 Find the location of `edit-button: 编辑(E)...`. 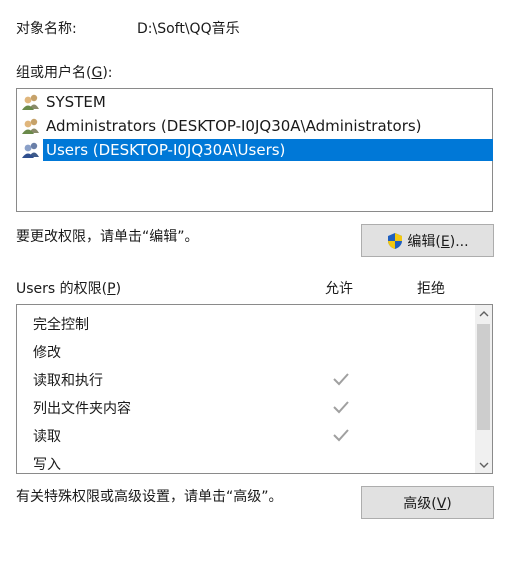

edit-button: 编辑(E)... is located at coordinates (427, 240).